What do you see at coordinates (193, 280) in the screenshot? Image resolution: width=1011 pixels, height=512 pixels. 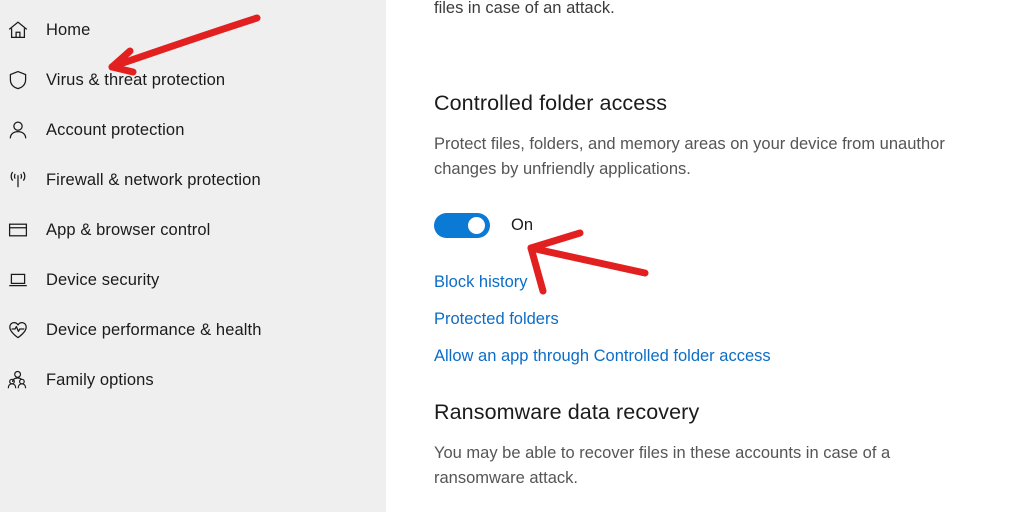 I see `sidebar-item-device-security: Device security` at bounding box center [193, 280].